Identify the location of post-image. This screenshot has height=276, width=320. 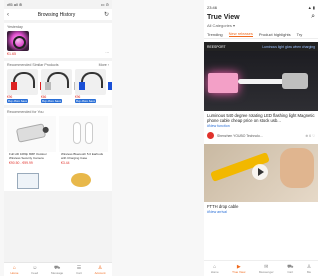
(261, 81).